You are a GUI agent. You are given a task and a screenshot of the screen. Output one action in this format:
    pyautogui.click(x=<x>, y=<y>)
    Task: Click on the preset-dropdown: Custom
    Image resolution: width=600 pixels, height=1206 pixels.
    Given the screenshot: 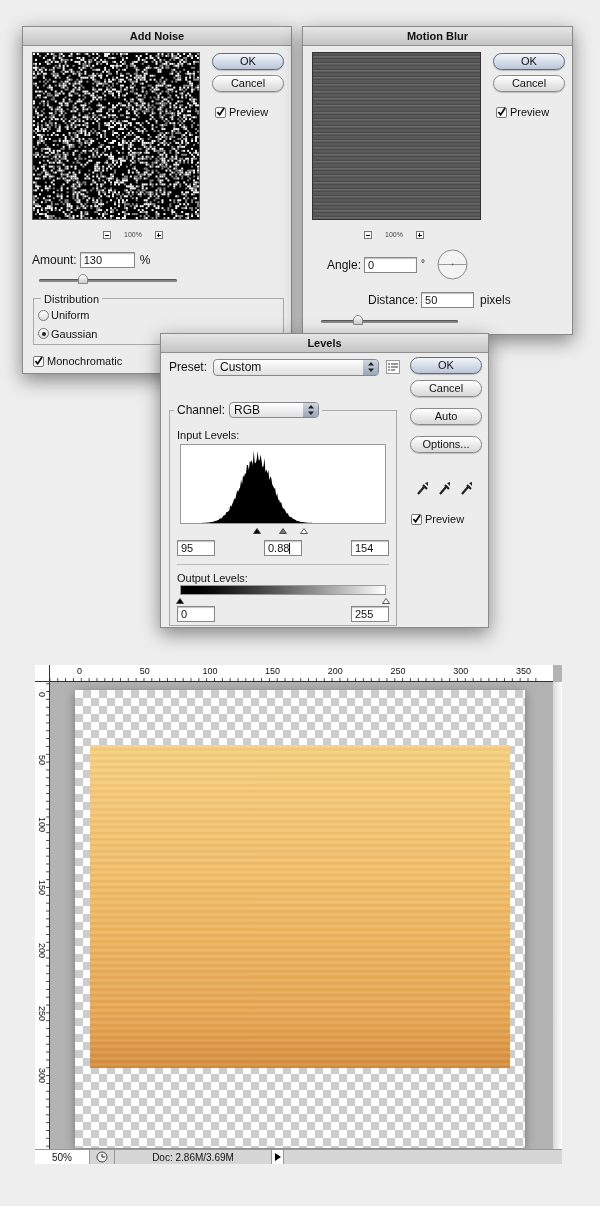 What is the action you would take?
    pyautogui.click(x=296, y=367)
    